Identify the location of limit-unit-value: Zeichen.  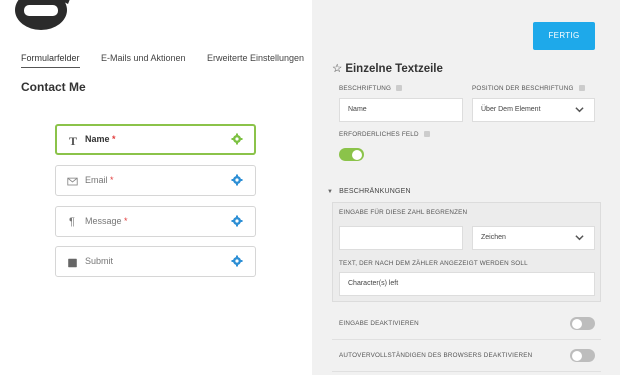
(493, 237).